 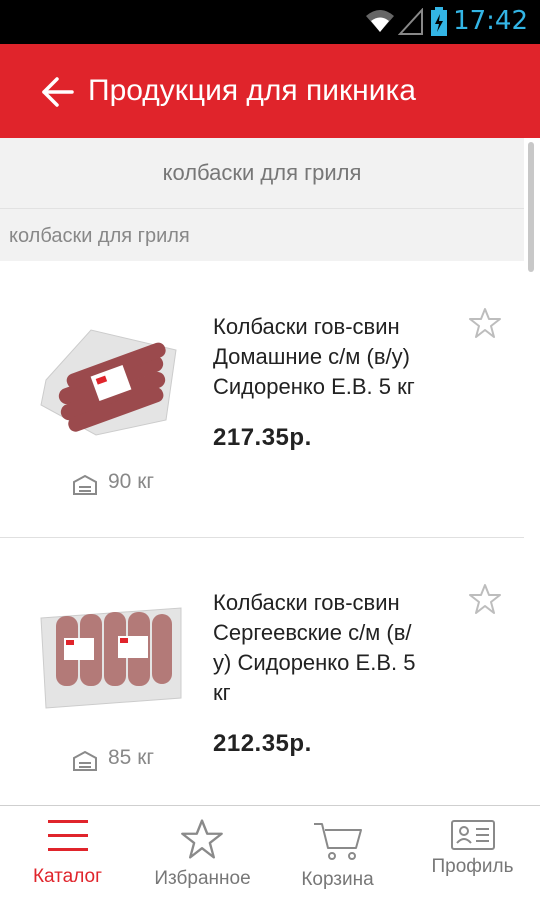 I want to click on bottom-navigation: Каталог Избранное Корзина Профиль, so click(x=270, y=853).